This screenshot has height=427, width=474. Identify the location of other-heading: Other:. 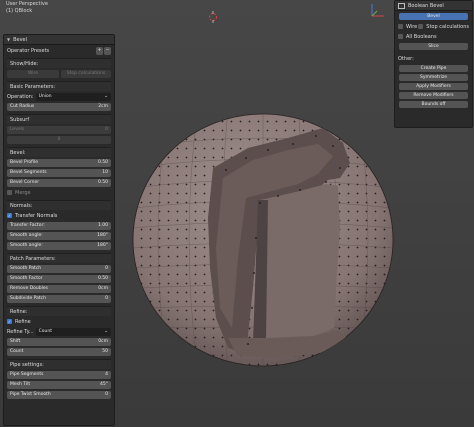
(406, 58).